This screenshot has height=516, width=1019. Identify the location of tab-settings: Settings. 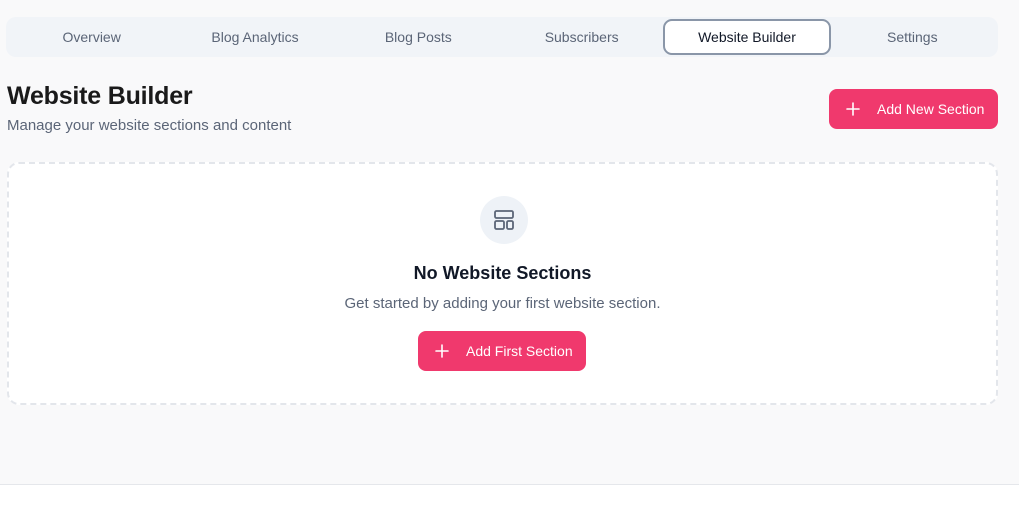
(912, 37).